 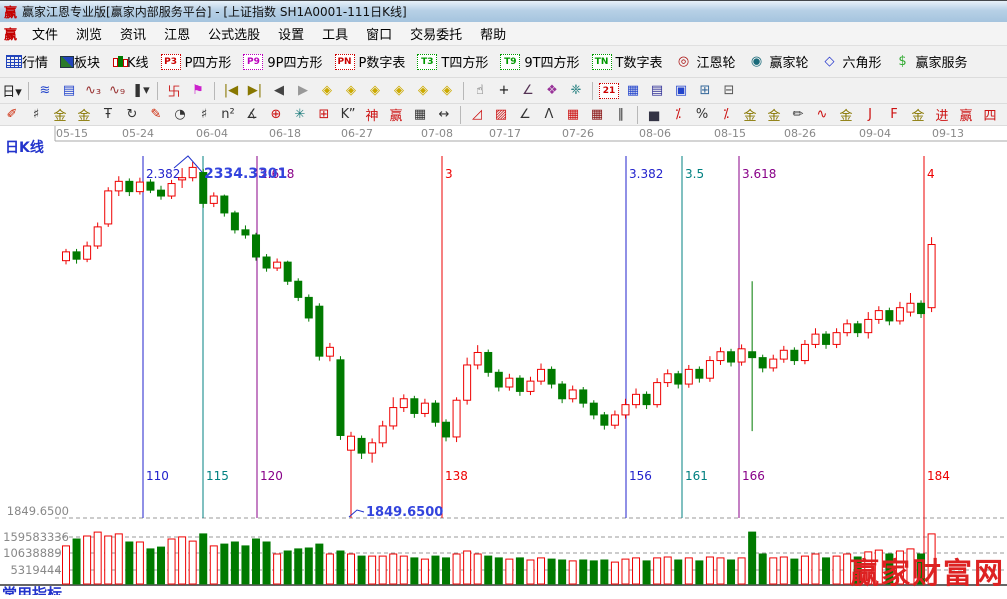 I want to click on next-bar-button: ▶, so click(x=303, y=91).